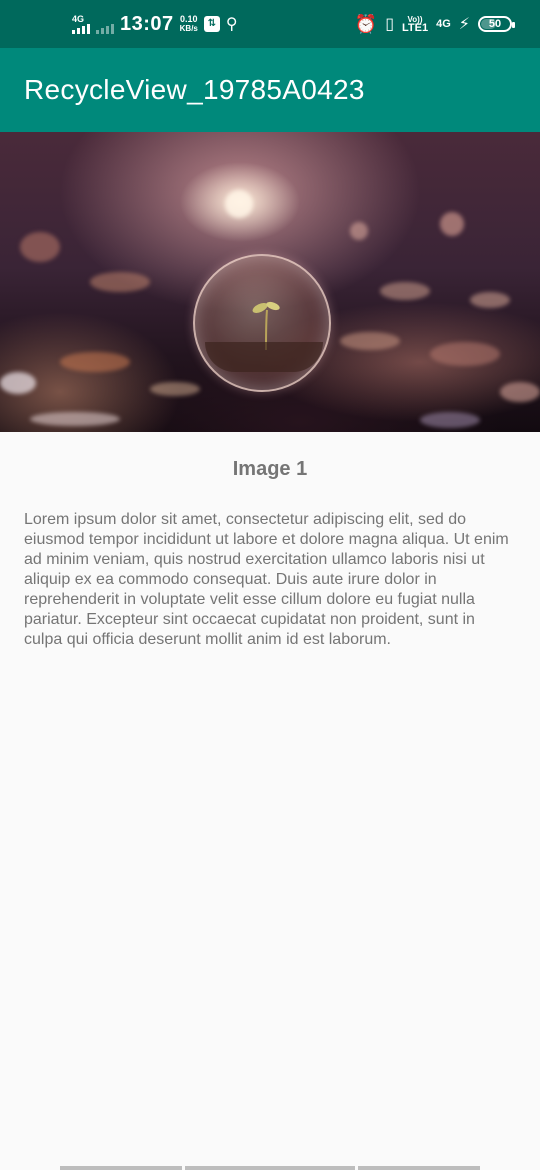  Describe the element at coordinates (266, 325) in the screenshot. I see `sprout-icon` at that location.